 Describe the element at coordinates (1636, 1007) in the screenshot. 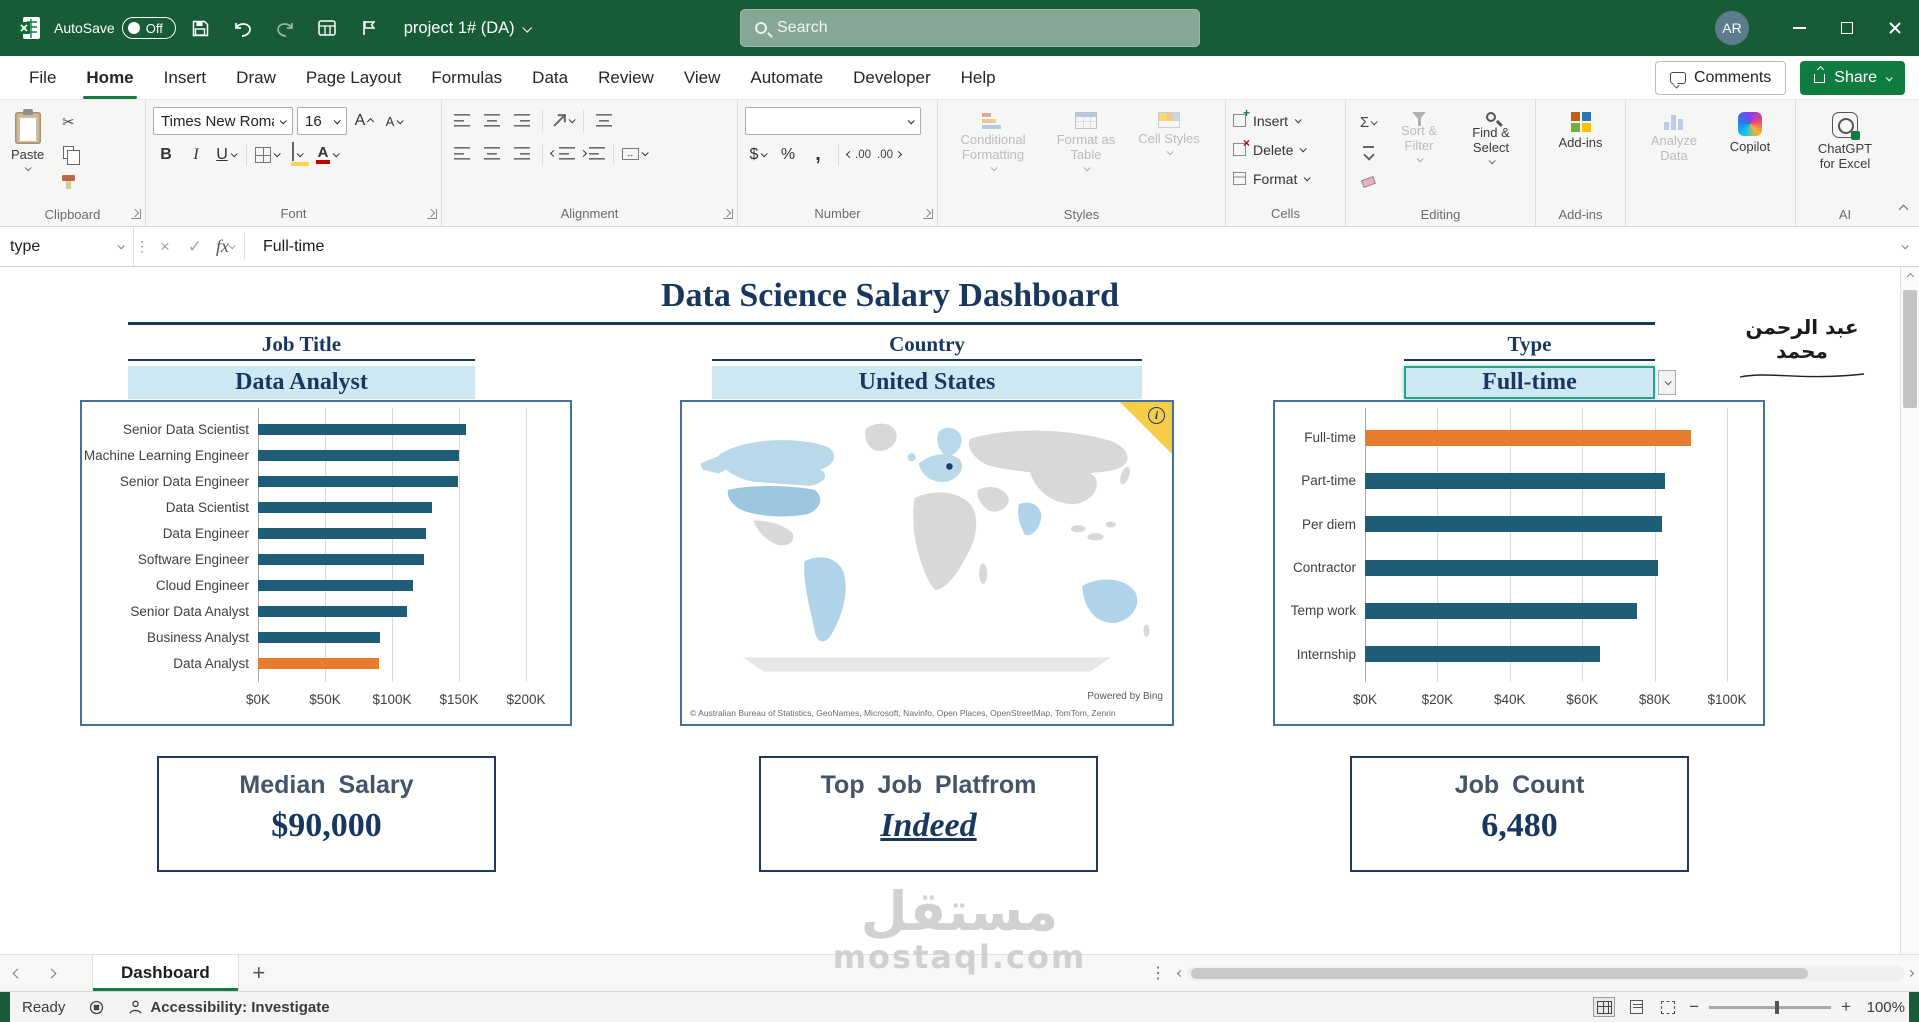

I see `page-layout-view-button` at that location.